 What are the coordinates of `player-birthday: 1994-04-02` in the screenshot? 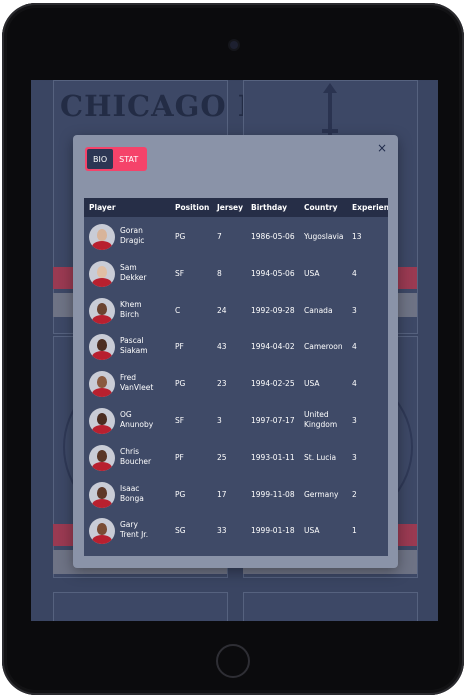 It's located at (273, 347).